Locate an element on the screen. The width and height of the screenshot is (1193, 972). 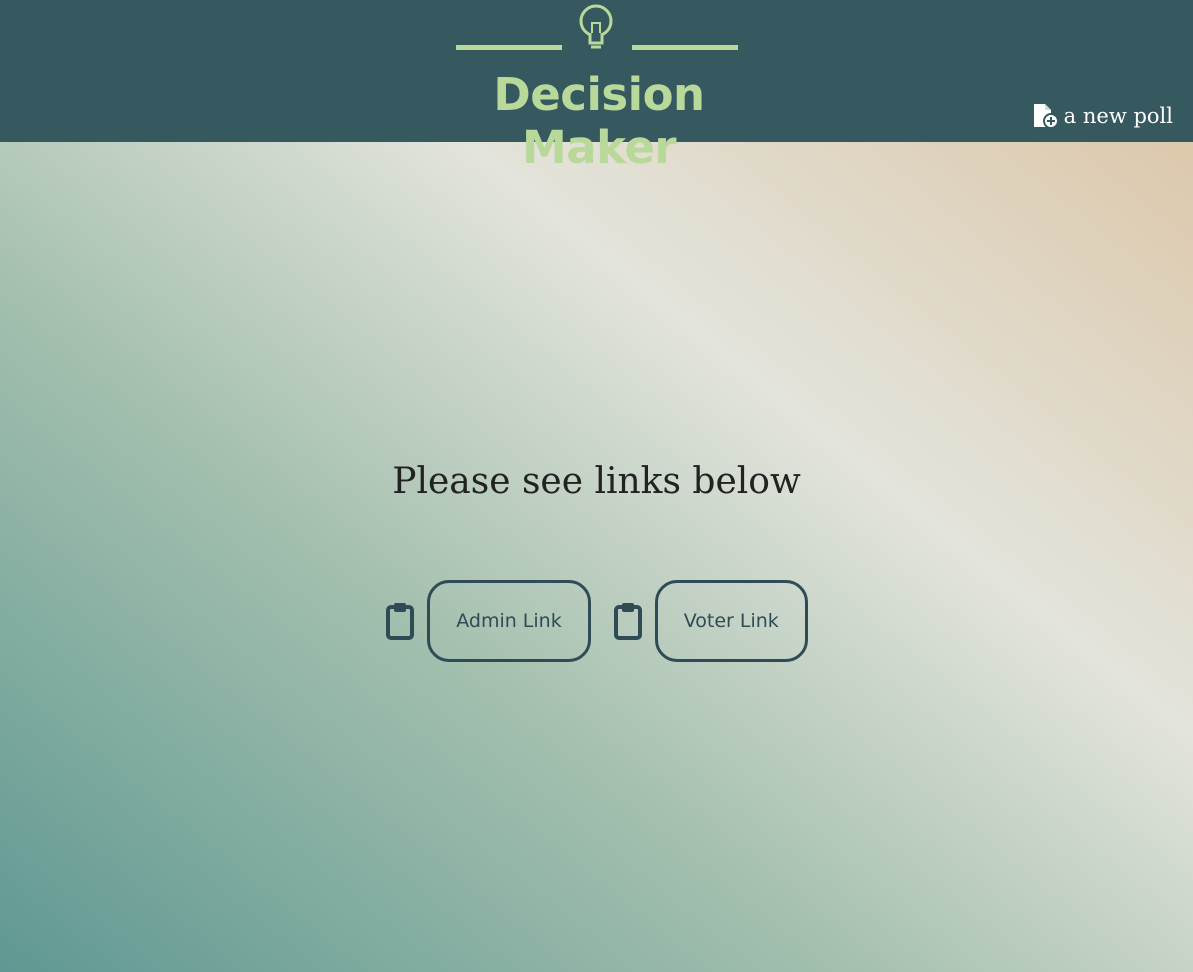
links-row: Admin Link Voter Link is located at coordinates (596, 621).